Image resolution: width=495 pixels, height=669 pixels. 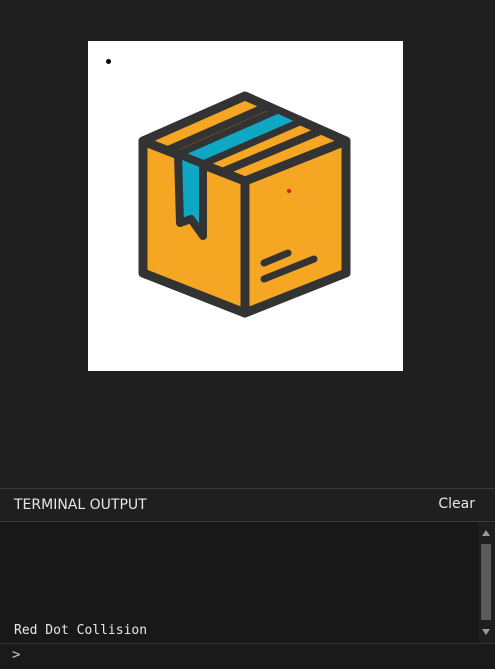 What do you see at coordinates (255, 656) in the screenshot?
I see `terminal-input` at bounding box center [255, 656].